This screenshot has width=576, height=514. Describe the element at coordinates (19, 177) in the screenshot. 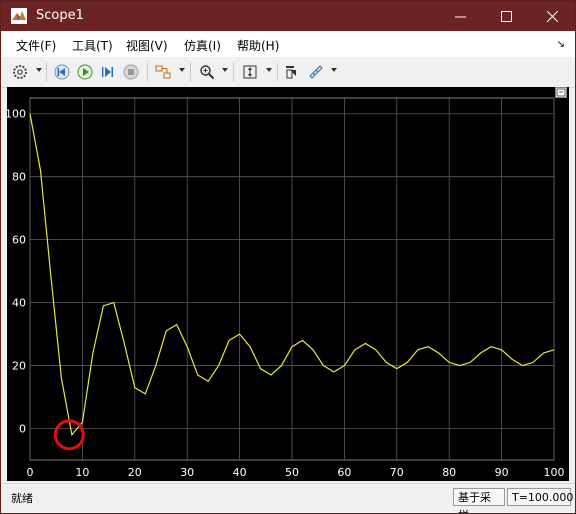

I see `y-tick-label: 80` at that location.